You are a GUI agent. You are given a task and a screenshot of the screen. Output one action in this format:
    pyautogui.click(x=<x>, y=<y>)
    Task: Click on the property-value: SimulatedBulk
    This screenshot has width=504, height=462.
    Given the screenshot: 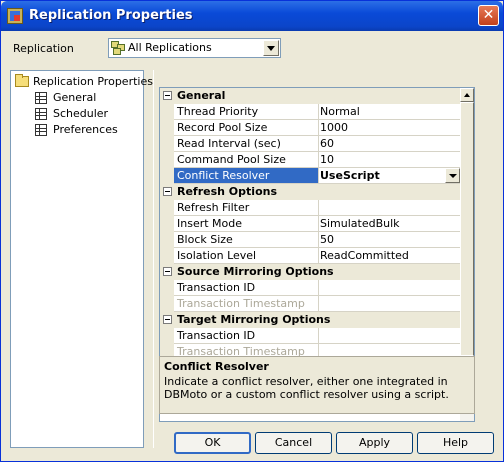 What is the action you would take?
    pyautogui.click(x=390, y=224)
    